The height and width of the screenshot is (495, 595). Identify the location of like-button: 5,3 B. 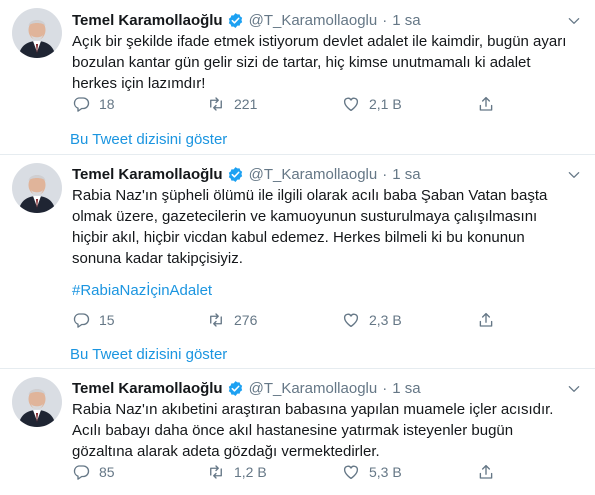
(372, 472).